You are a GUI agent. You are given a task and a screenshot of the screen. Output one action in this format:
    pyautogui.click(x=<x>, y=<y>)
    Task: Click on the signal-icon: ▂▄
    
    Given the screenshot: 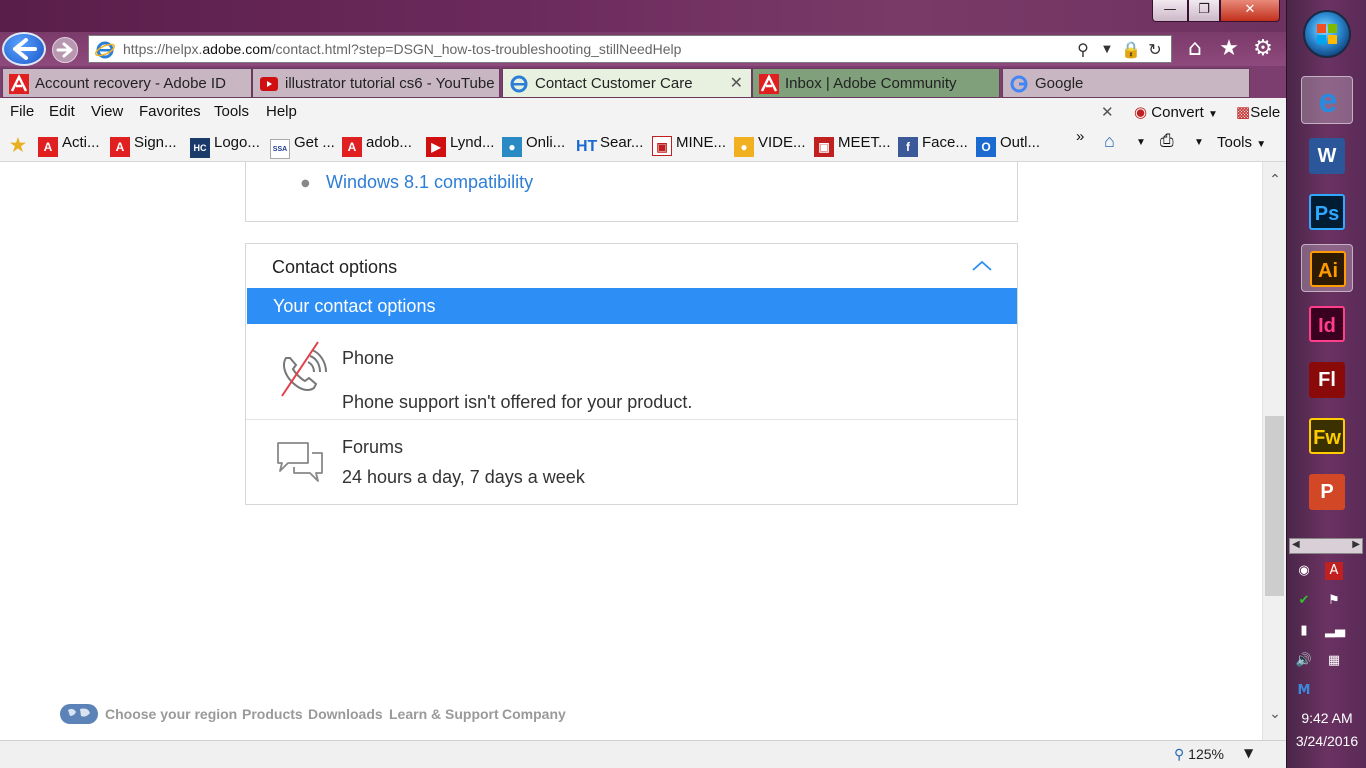 What is the action you would take?
    pyautogui.click(x=1335, y=631)
    